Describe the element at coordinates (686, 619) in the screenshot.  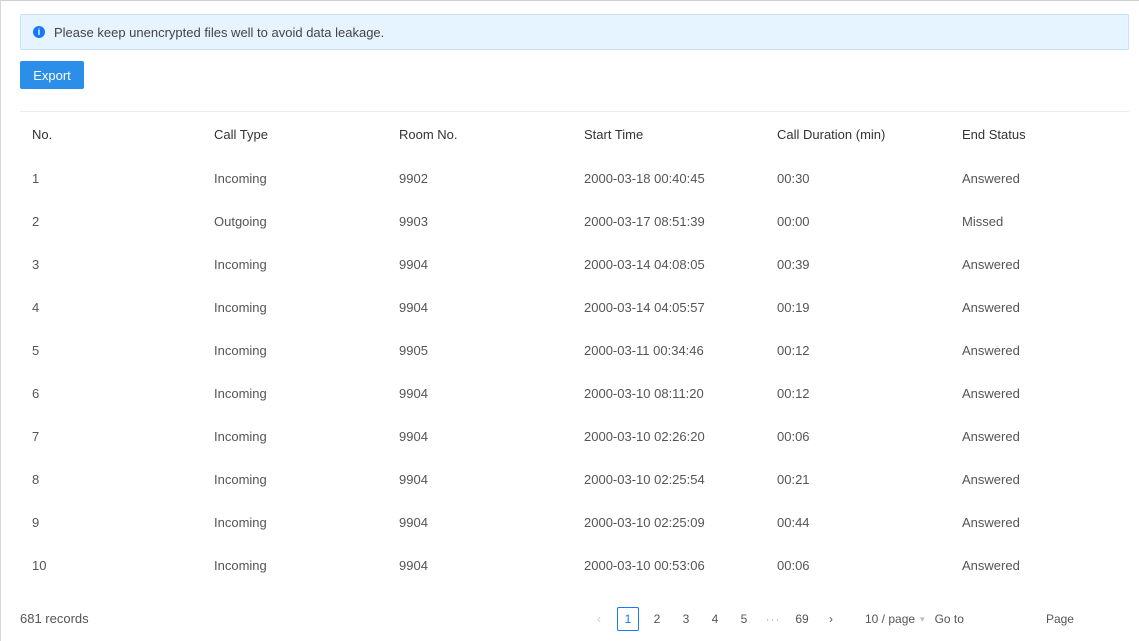
I see `page-3: 3` at that location.